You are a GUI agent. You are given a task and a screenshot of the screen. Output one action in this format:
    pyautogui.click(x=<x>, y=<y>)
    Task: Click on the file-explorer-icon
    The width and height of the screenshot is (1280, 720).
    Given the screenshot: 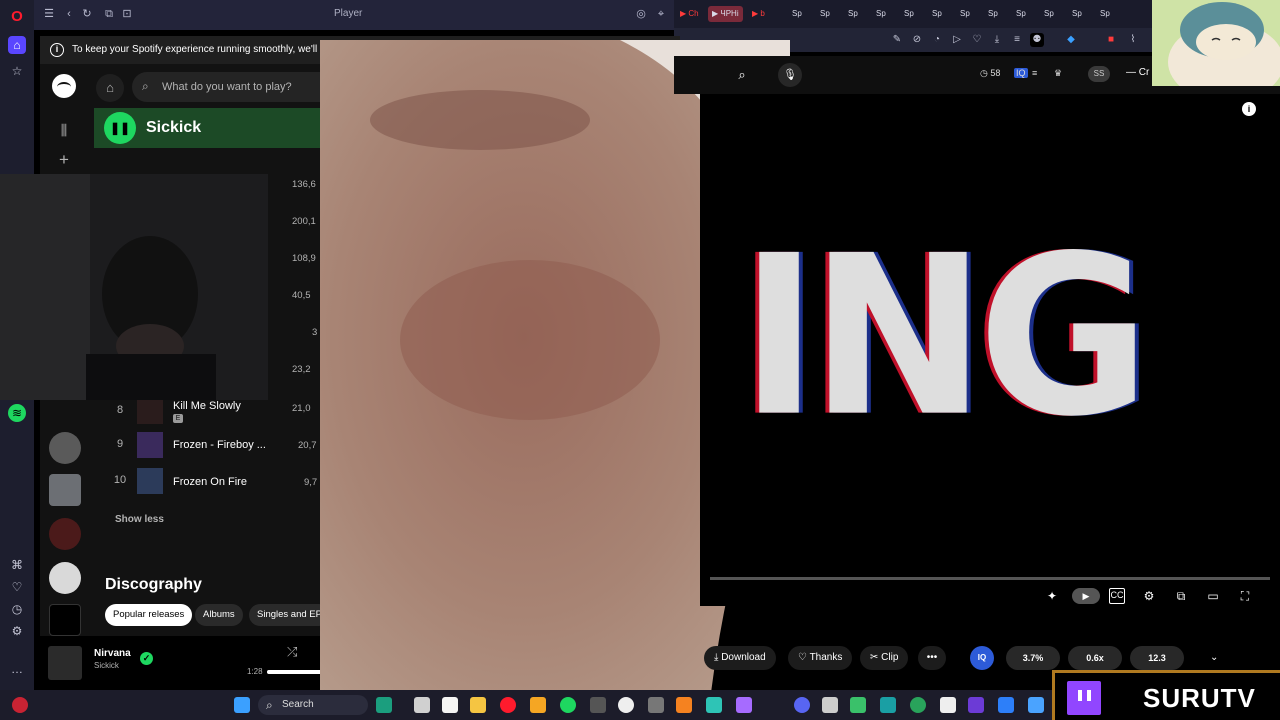 What is the action you would take?
    pyautogui.click(x=478, y=705)
    